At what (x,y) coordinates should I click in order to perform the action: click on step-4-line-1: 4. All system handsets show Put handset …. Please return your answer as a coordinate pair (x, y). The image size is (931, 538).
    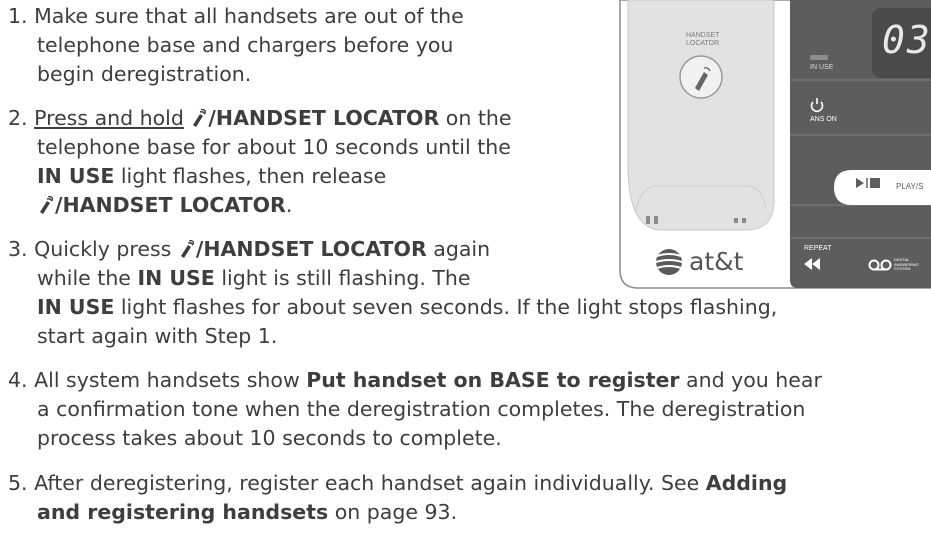
    Looking at the image, I should click on (415, 380).